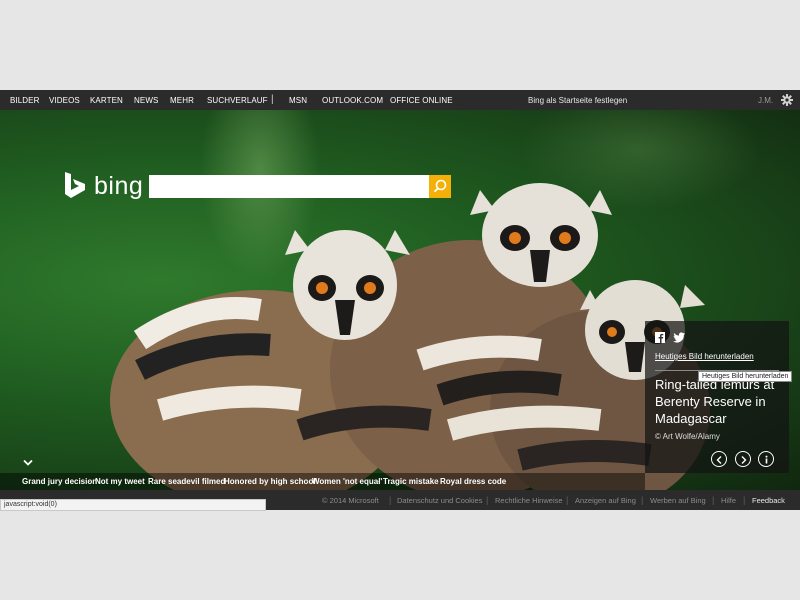 The width and height of the screenshot is (800, 600). Describe the element at coordinates (237, 100) in the screenshot. I see `nav-suchverlauf: SUCHVERLAUF` at that location.